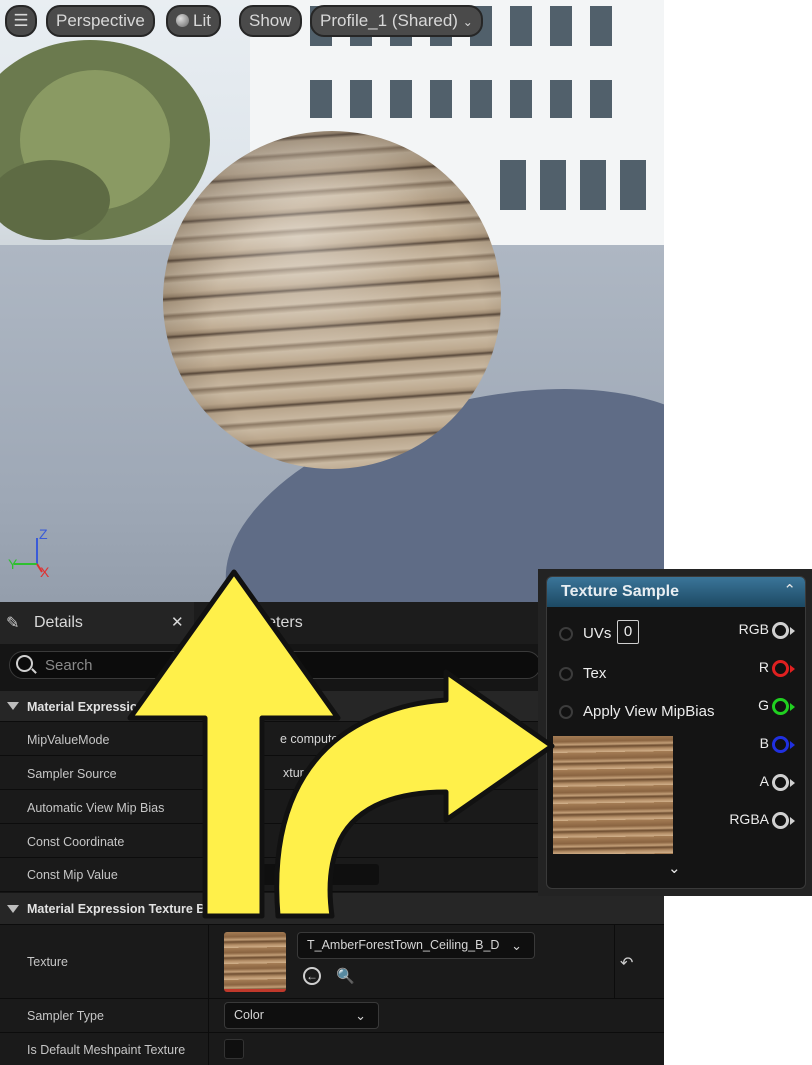  Describe the element at coordinates (65, 1016) in the screenshot. I see `property-label: Sampler Type` at that location.